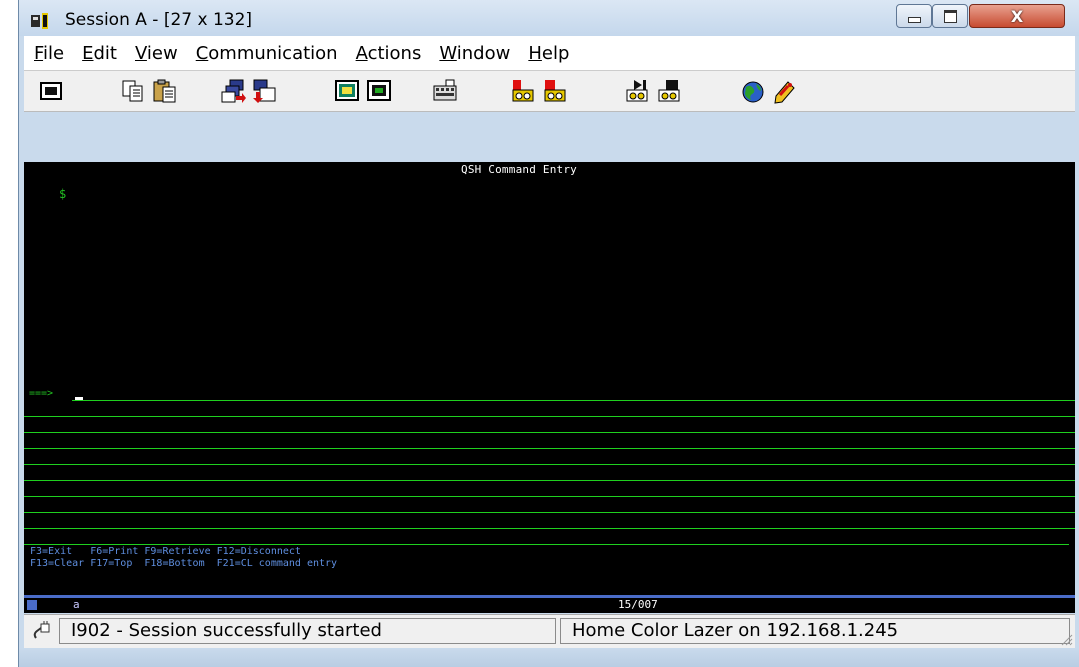  What do you see at coordinates (307, 631) in the screenshot?
I see `status-message: I902 - Session successfully started` at bounding box center [307, 631].